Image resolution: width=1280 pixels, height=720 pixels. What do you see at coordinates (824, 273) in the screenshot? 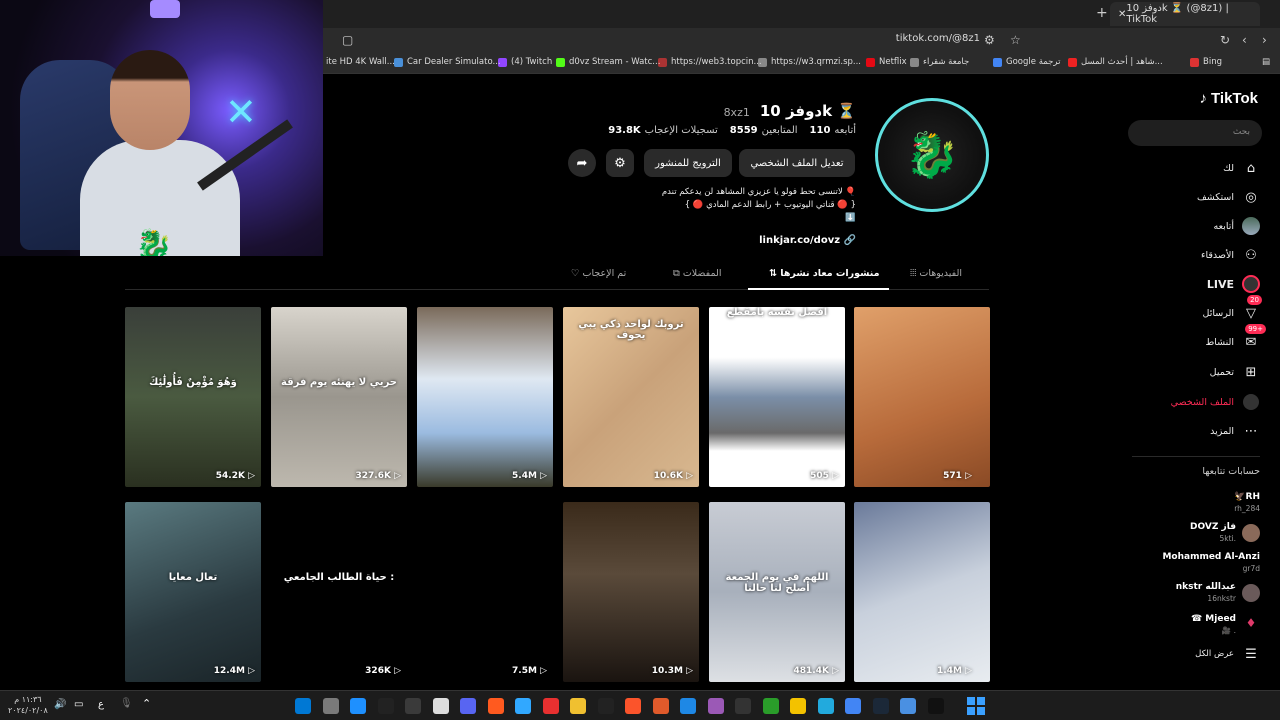
I see `tab-reposts: ⇅ منشورات معاد نشرها` at bounding box center [824, 273].